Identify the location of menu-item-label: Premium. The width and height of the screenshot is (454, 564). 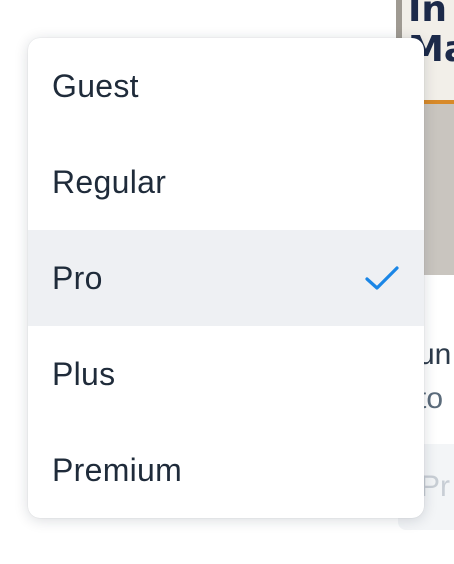
(117, 469).